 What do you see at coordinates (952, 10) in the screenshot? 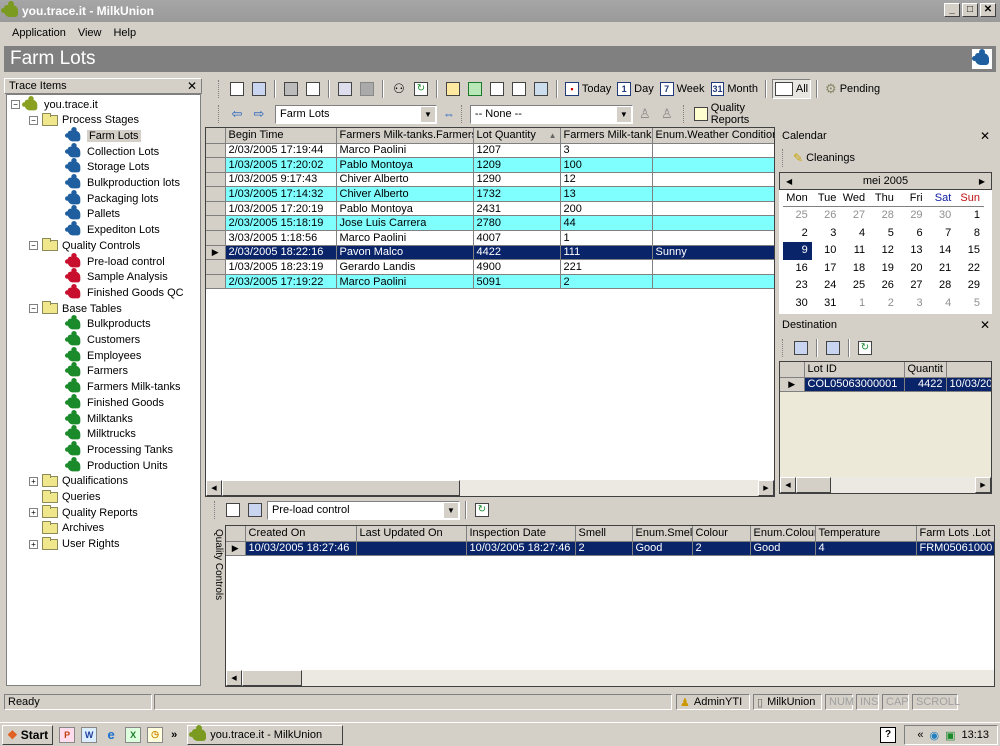
I see `minimize-button: _` at bounding box center [952, 10].